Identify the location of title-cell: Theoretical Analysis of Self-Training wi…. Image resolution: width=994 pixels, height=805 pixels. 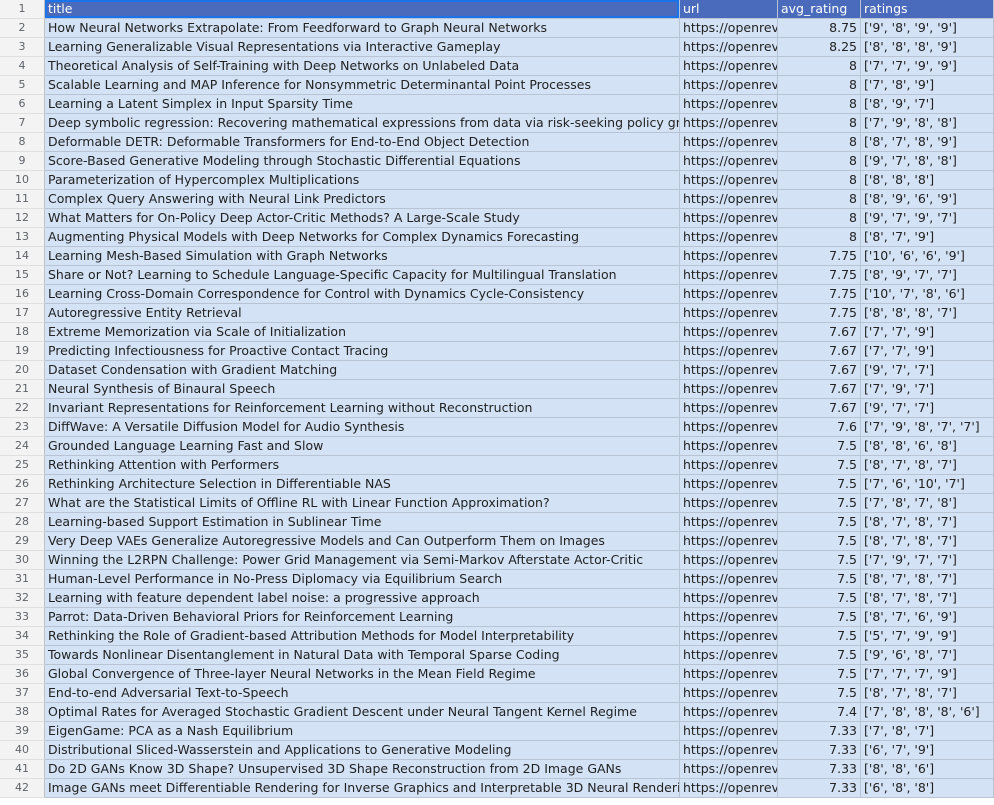
(362, 66).